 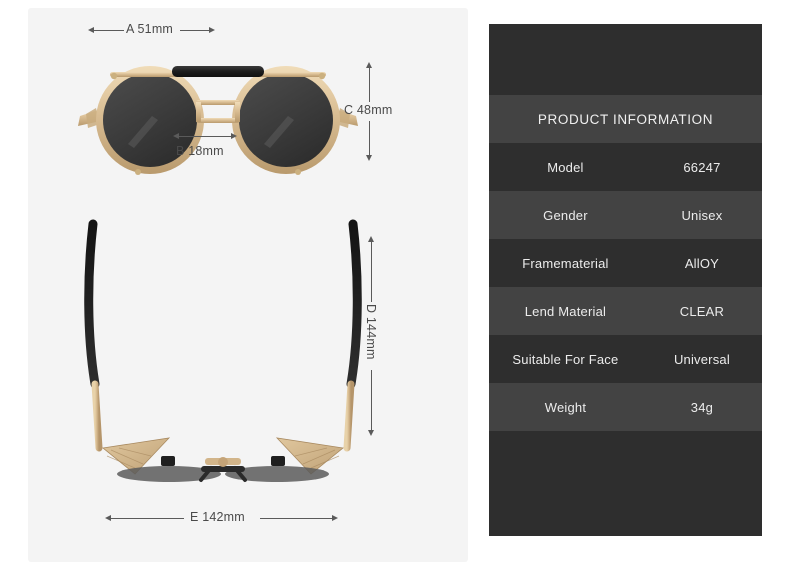 I want to click on dimension-a-line-right, so click(x=195, y=30).